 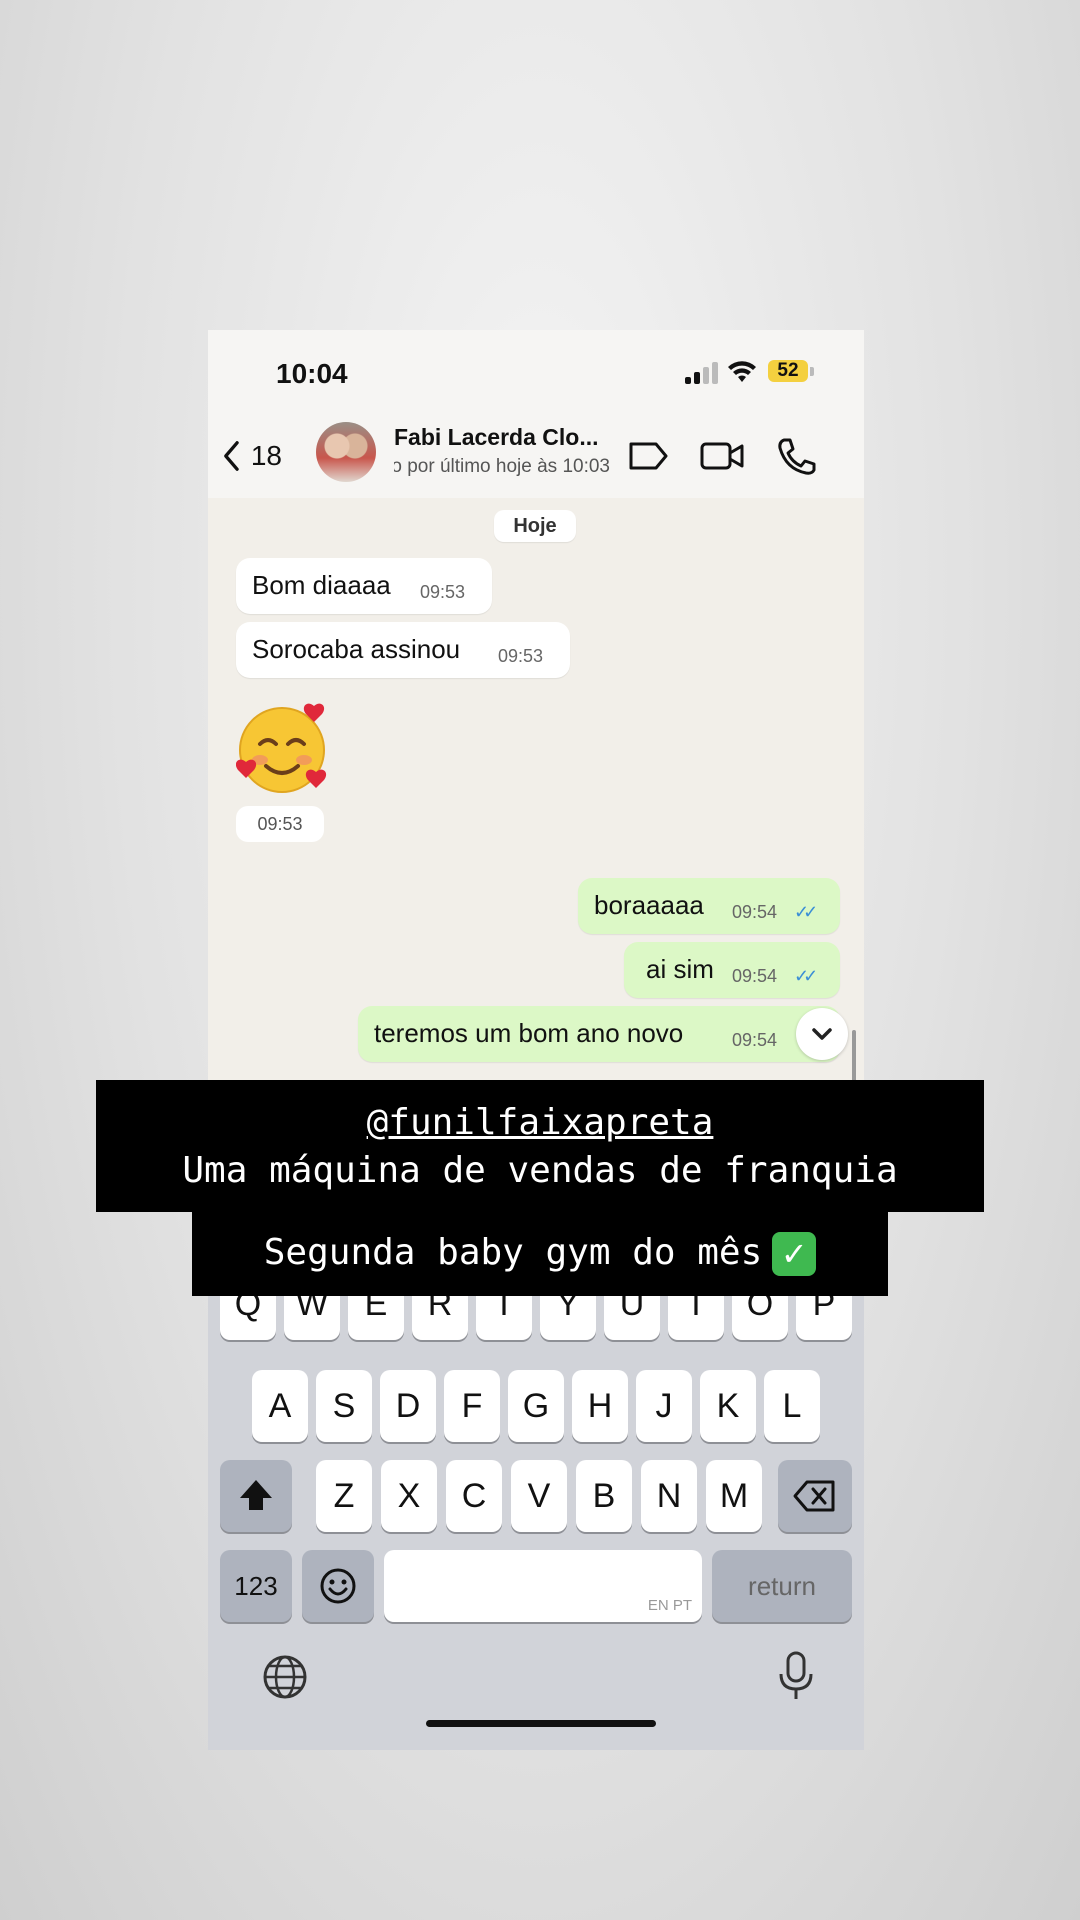 I want to click on key-j: J, so click(x=664, y=1406).